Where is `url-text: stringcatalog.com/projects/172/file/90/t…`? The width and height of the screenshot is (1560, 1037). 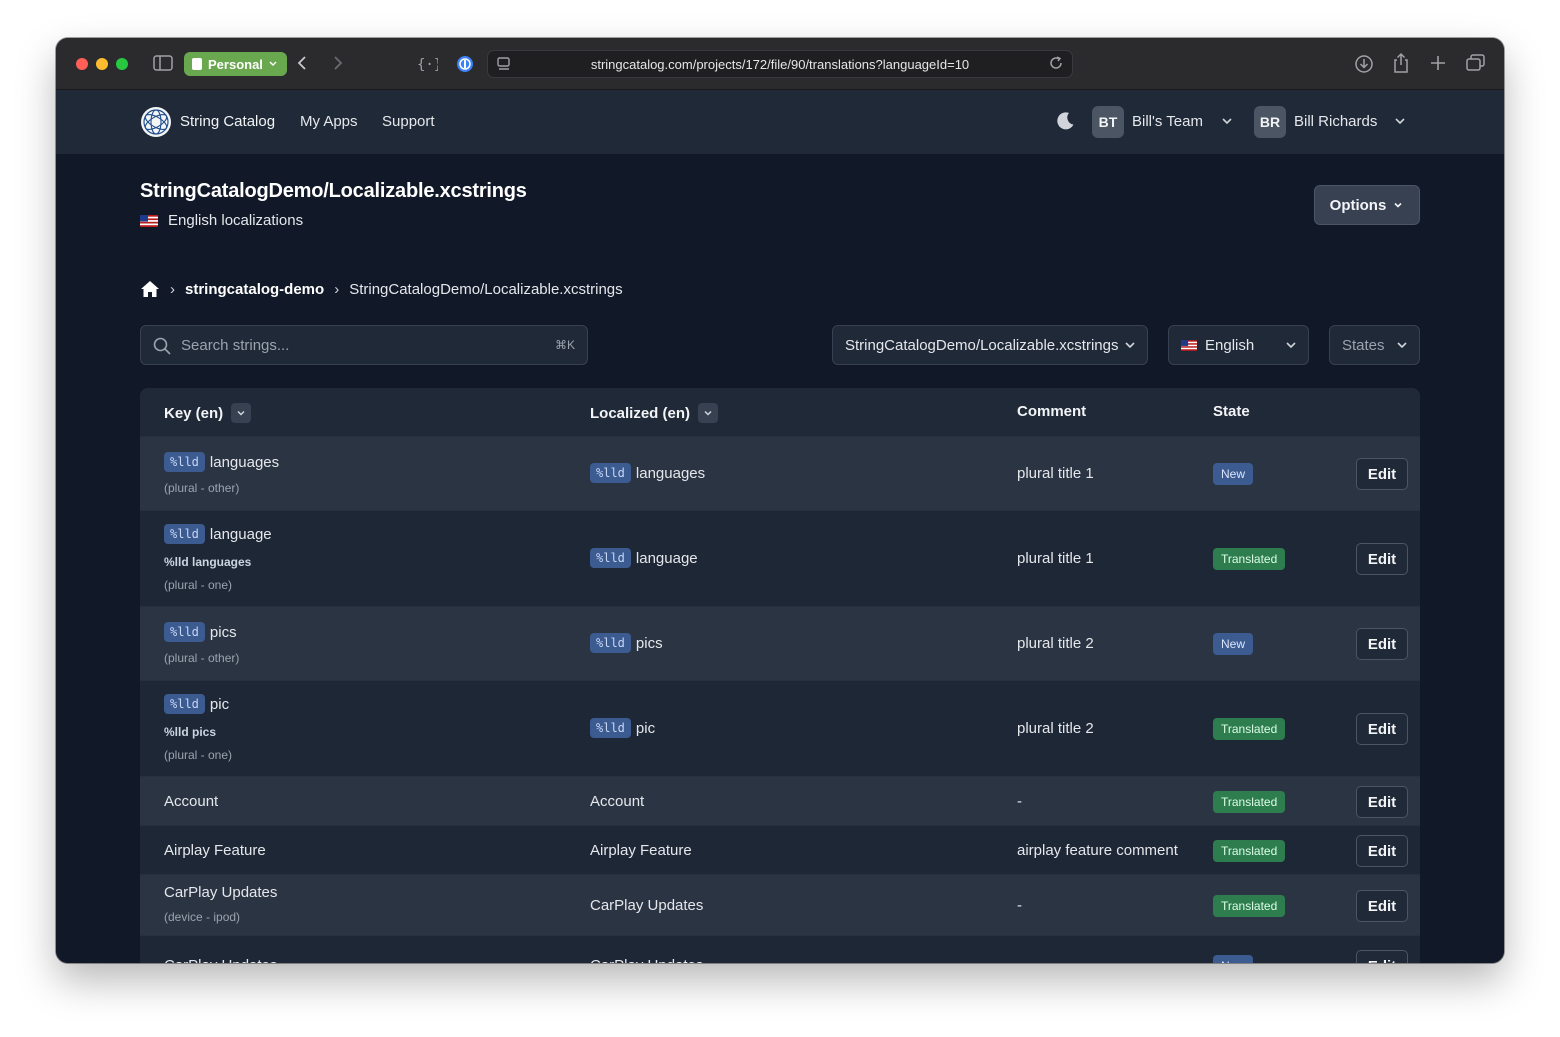 url-text: stringcatalog.com/projects/172/file/90/t… is located at coordinates (780, 64).